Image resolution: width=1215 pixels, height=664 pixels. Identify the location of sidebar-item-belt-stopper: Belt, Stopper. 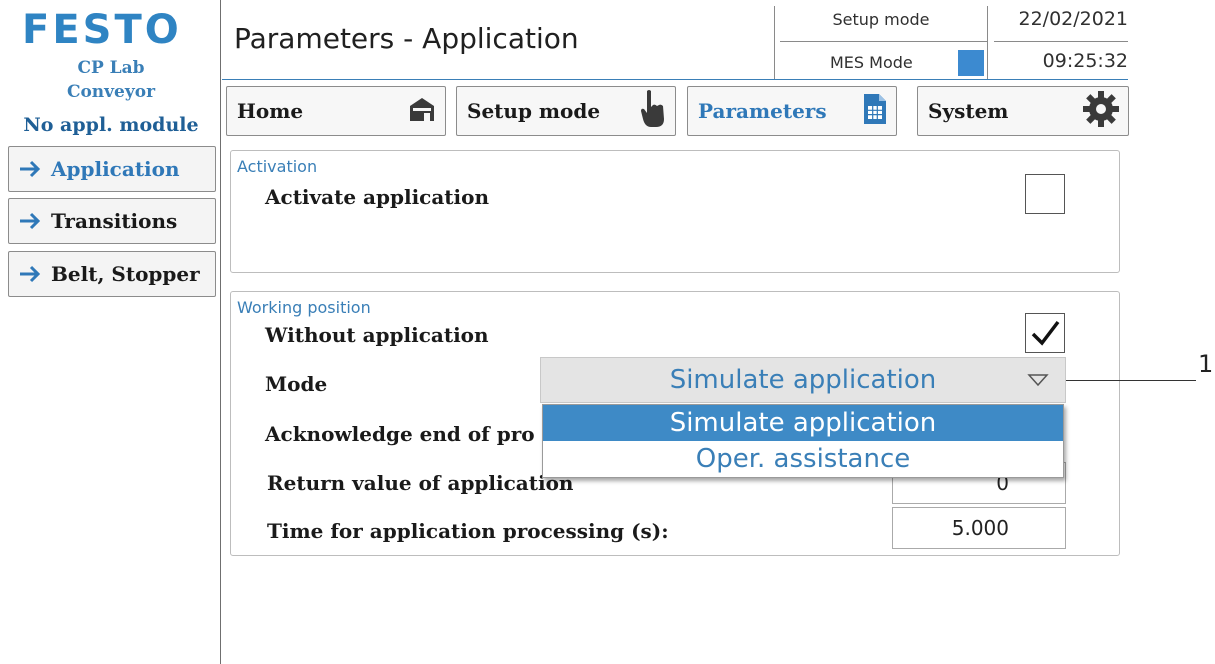
(112, 274).